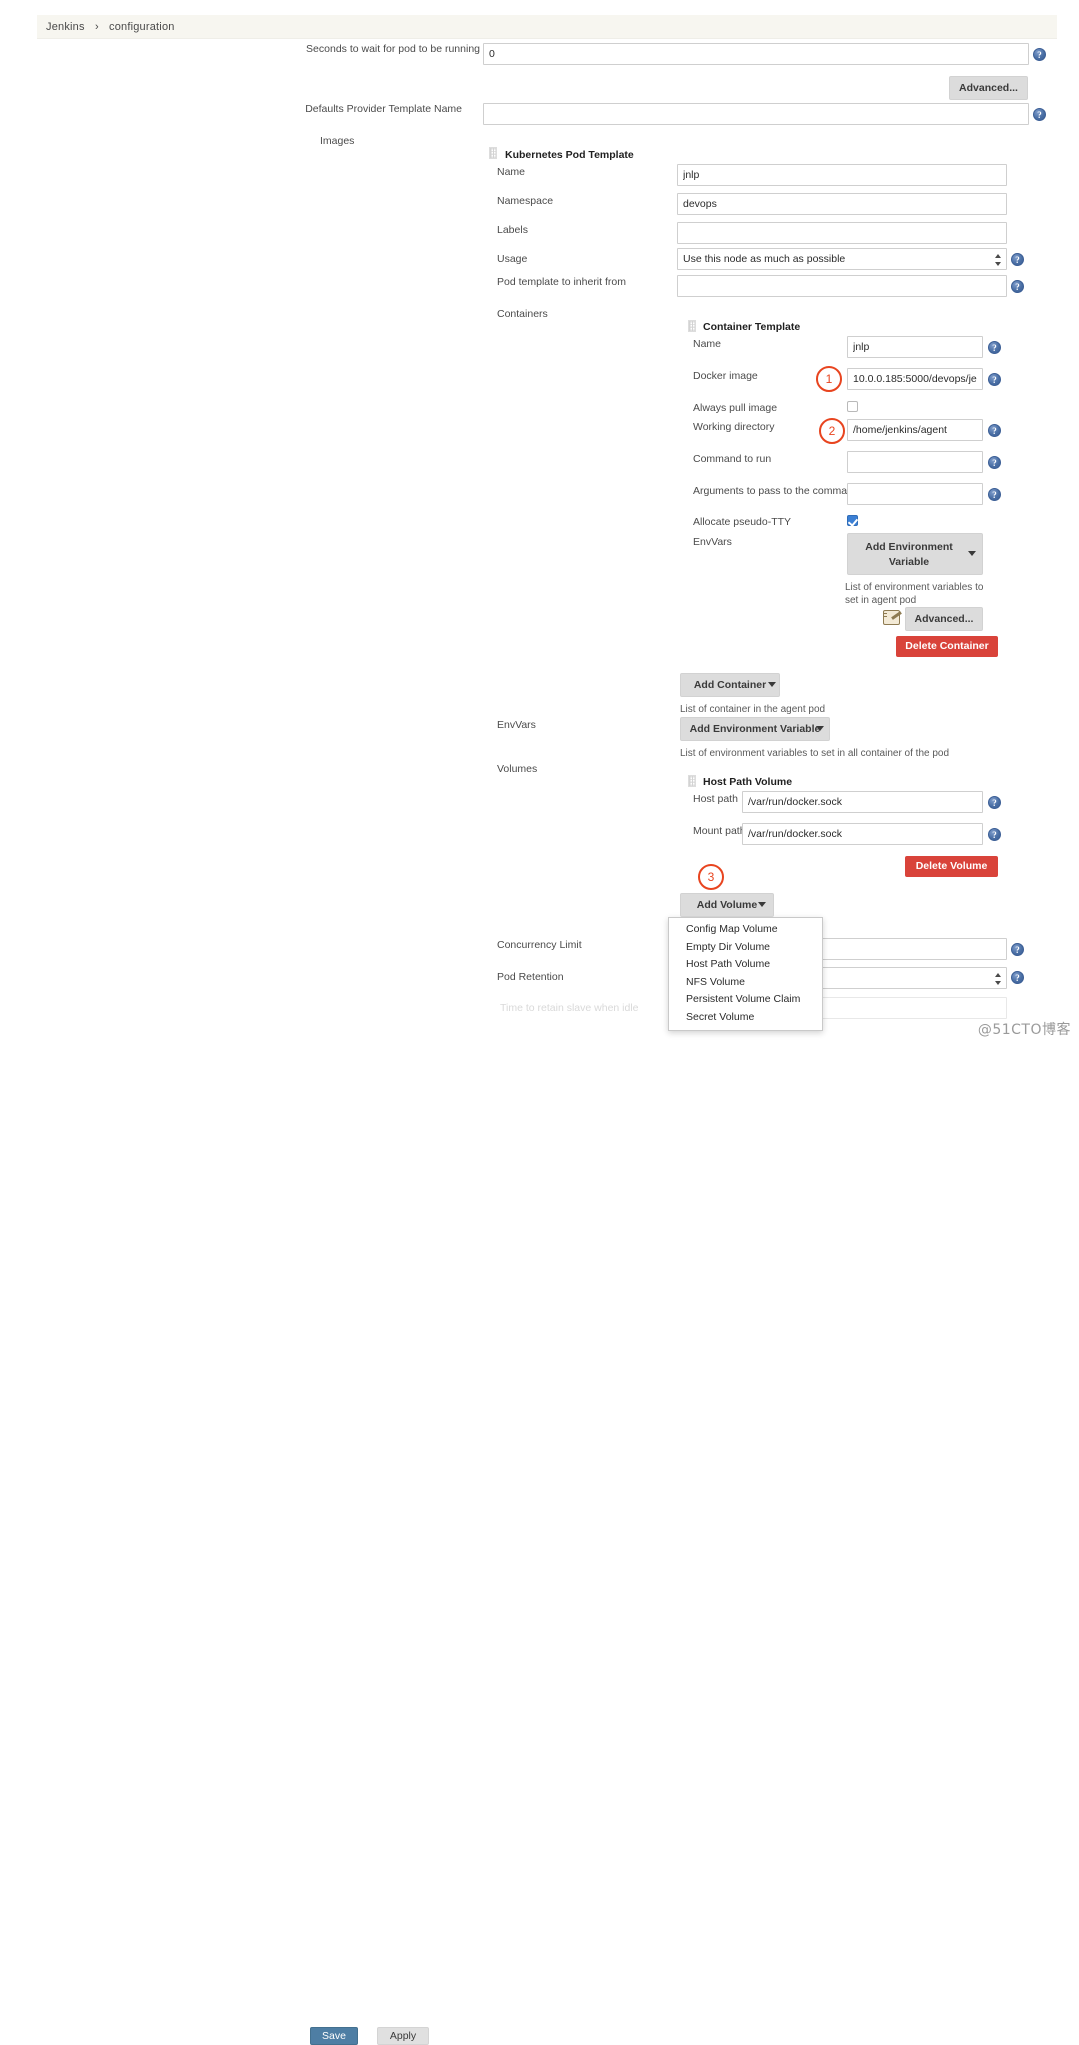 This screenshot has width=1079, height=2045. Describe the element at coordinates (915, 462) in the screenshot. I see `command-to-run-input` at that location.